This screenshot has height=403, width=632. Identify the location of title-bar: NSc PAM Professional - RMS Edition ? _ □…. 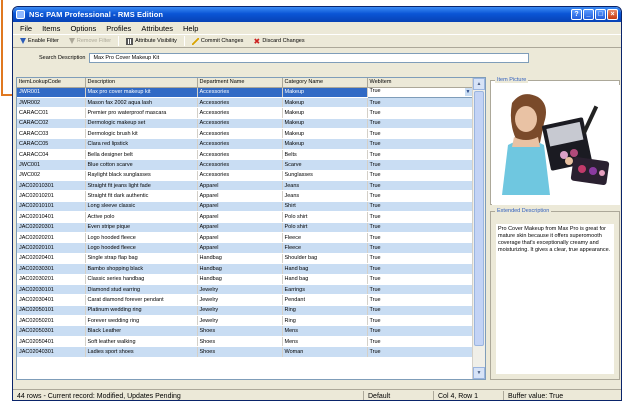
(317, 14).